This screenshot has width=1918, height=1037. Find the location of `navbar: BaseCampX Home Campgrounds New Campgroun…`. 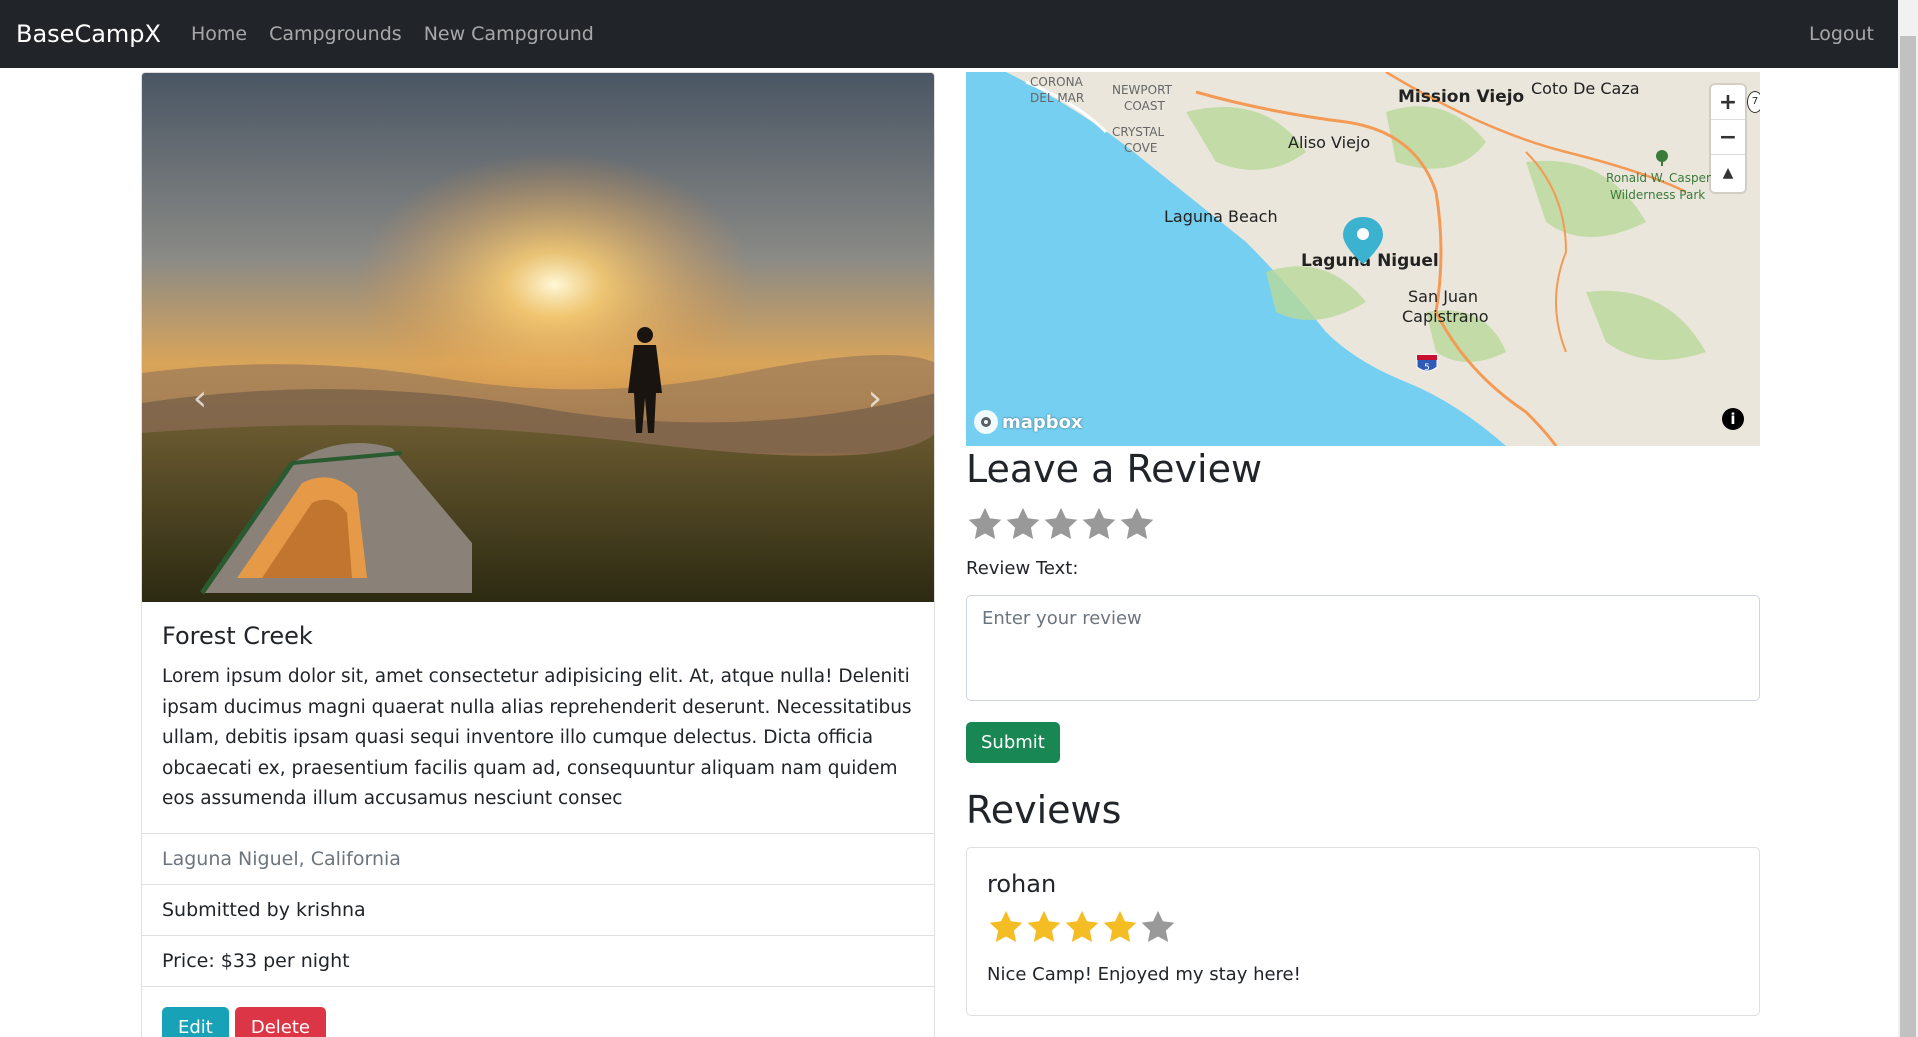

navbar: BaseCampX Home Campgrounds New Campgroun… is located at coordinates (949, 34).